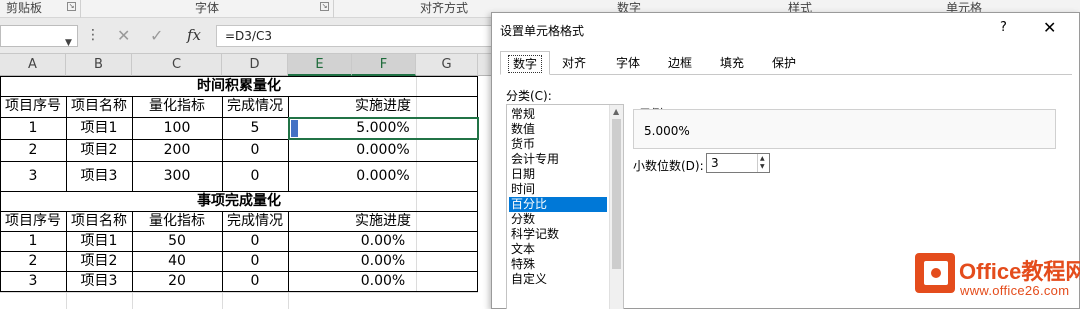 This screenshot has height=309, width=1080. What do you see at coordinates (558, 204) in the screenshot?
I see `list-item-selected: 百分比` at bounding box center [558, 204].